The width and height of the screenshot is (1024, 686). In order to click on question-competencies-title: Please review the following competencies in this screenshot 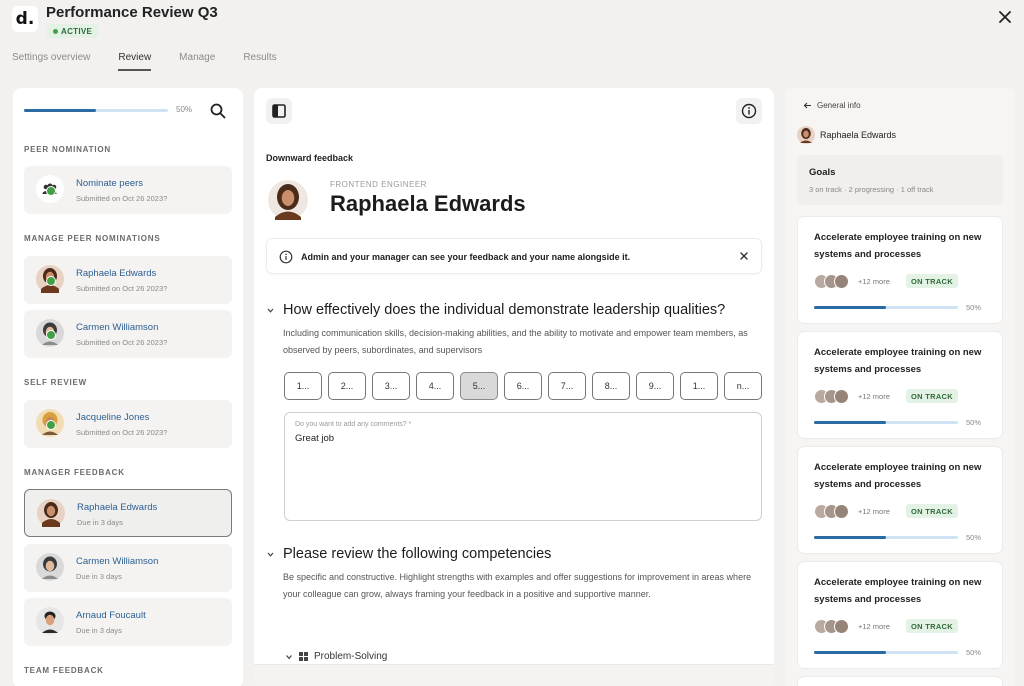, I will do `click(417, 554)`.